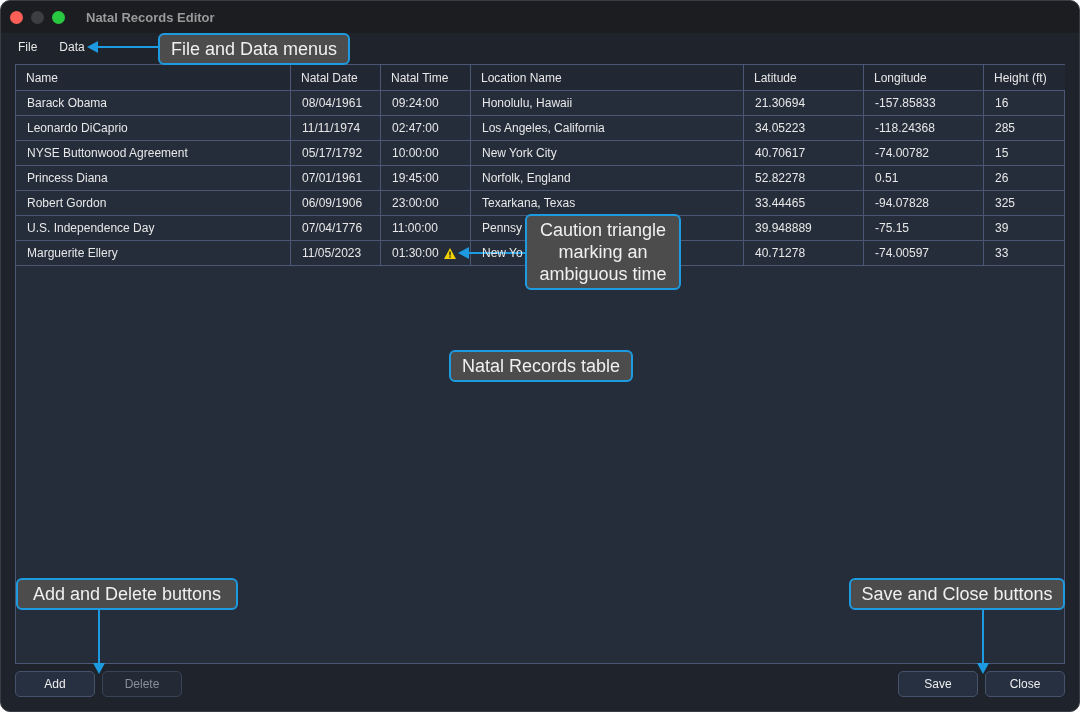 Image resolution: width=1080 pixels, height=712 pixels. I want to click on menu-item: File, so click(28, 47).